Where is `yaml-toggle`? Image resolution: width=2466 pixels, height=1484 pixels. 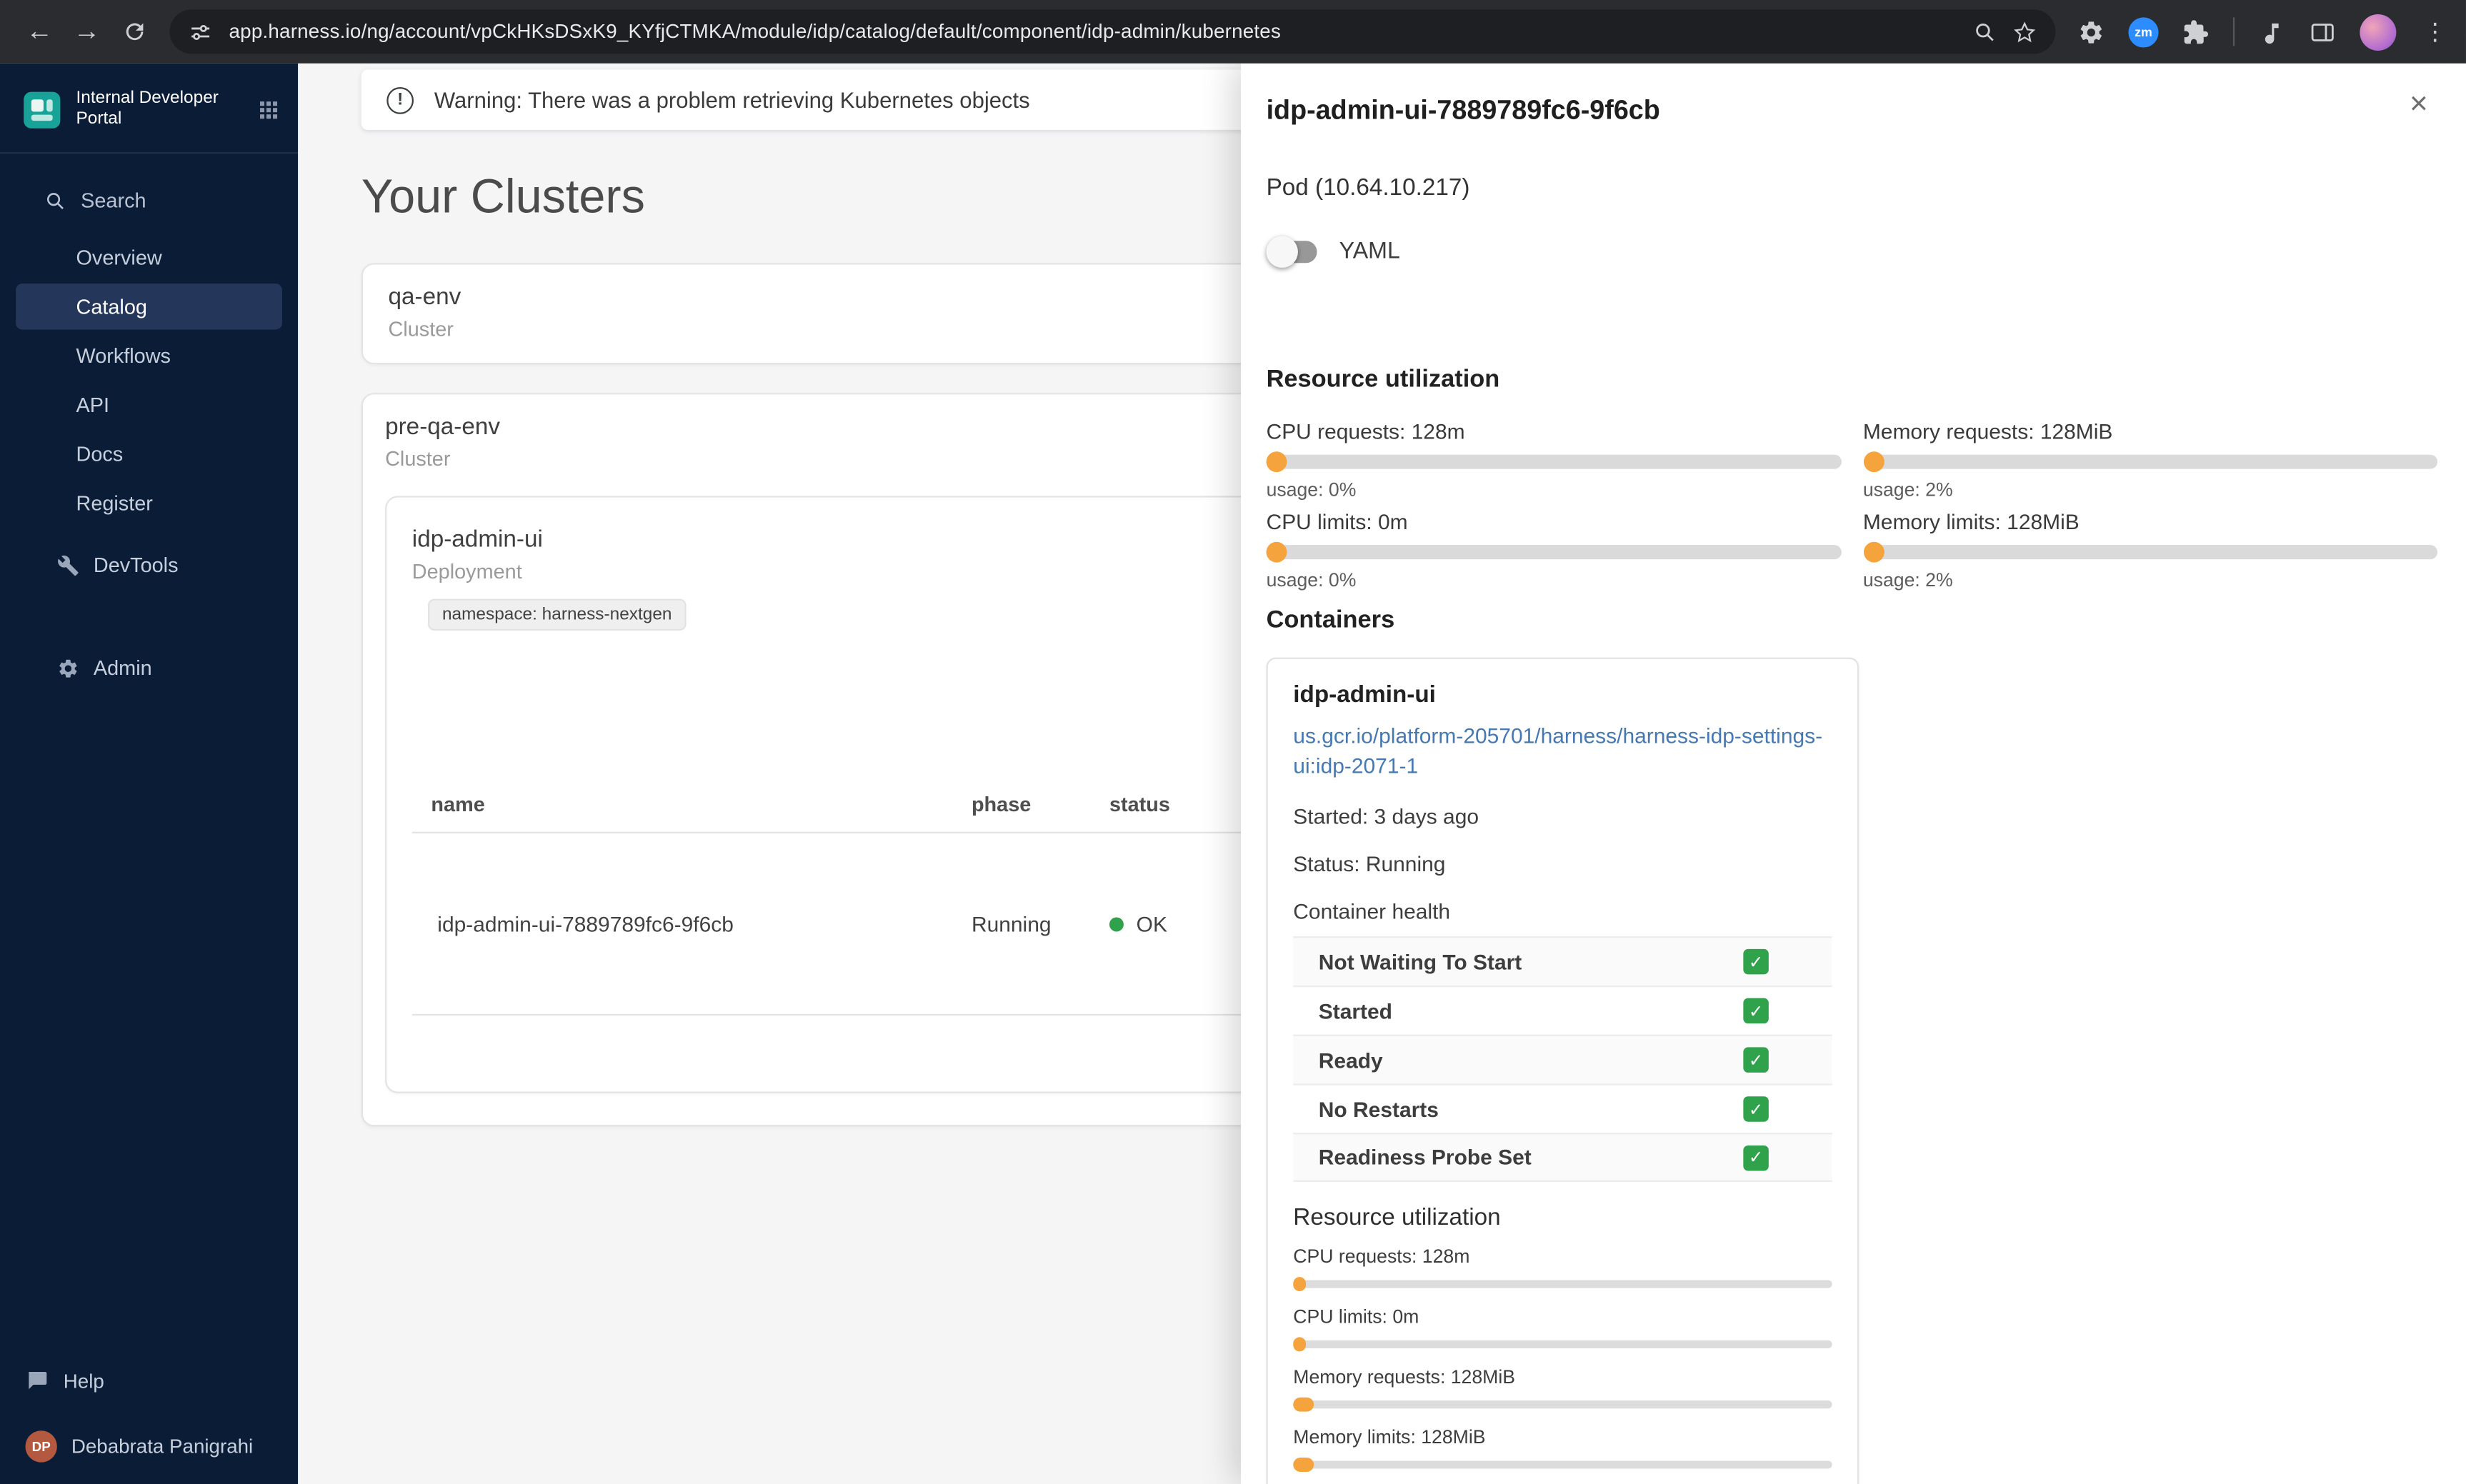 yaml-toggle is located at coordinates (1293, 252).